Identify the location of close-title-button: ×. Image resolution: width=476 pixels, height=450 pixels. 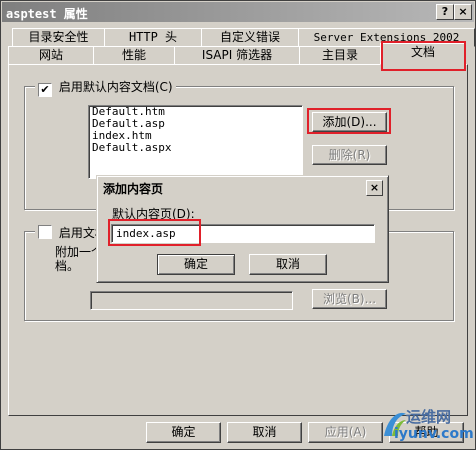
(463, 12).